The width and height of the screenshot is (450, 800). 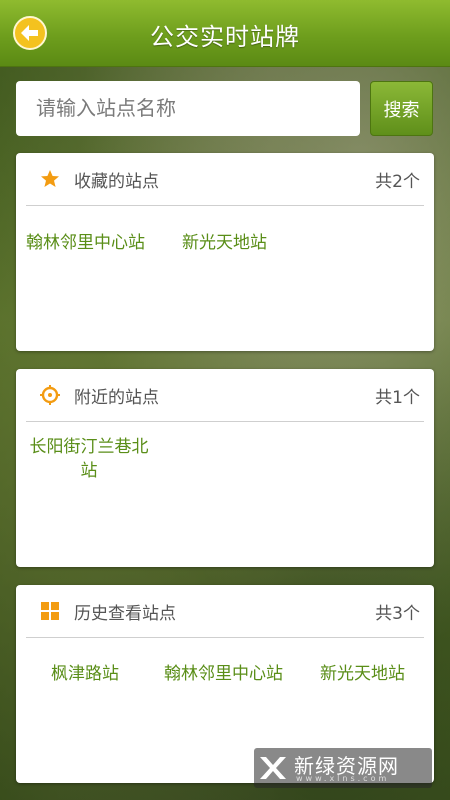 What do you see at coordinates (273, 768) in the screenshot?
I see `watermark-logo-icon` at bounding box center [273, 768].